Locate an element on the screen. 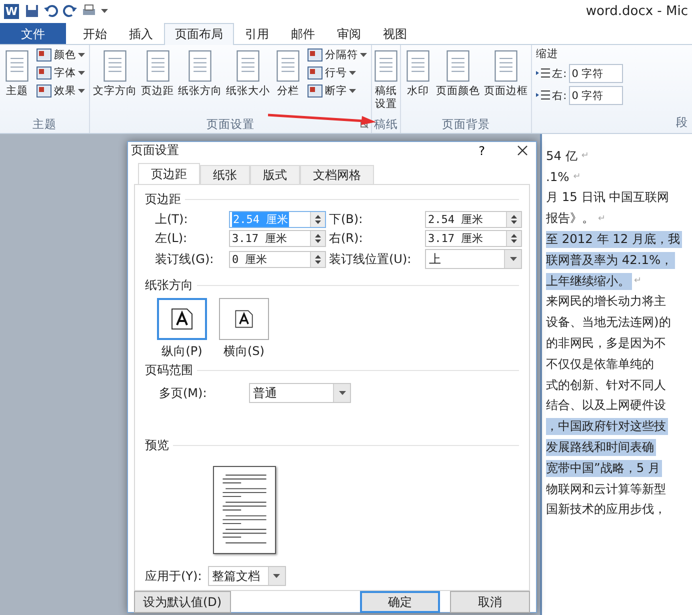  document-text: .1% is located at coordinates (558, 177).